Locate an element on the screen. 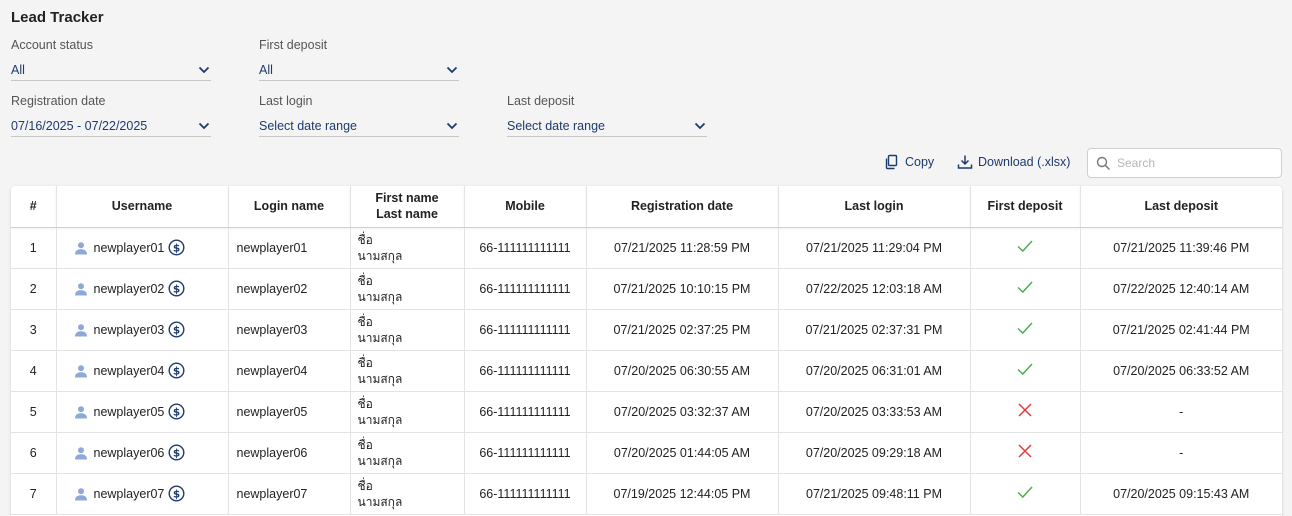 The image size is (1292, 516). row-last-deposit: 07/20/2025 09:15:43 AM is located at coordinates (1181, 494).